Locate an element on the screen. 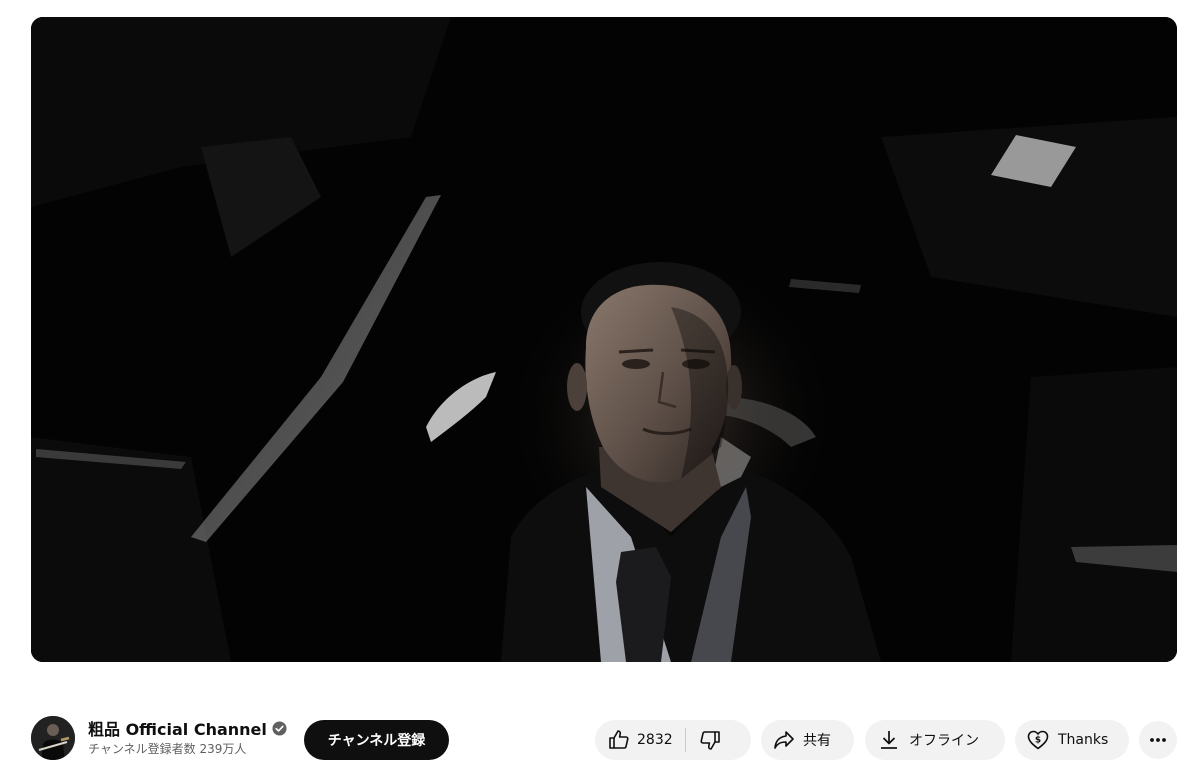 The height and width of the screenshot is (771, 1200). subscriber-count: チャンネル登録者数 239万人 is located at coordinates (167, 749).